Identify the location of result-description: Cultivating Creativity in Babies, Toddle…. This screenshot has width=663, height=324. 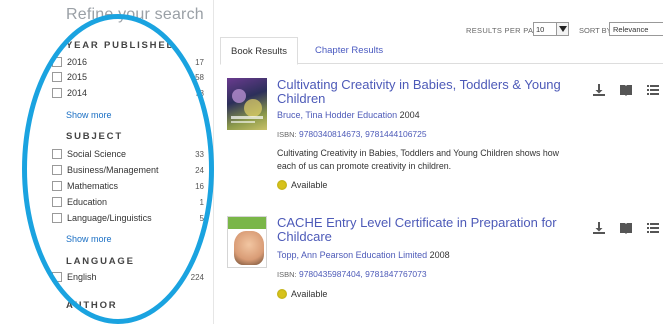
(418, 159).